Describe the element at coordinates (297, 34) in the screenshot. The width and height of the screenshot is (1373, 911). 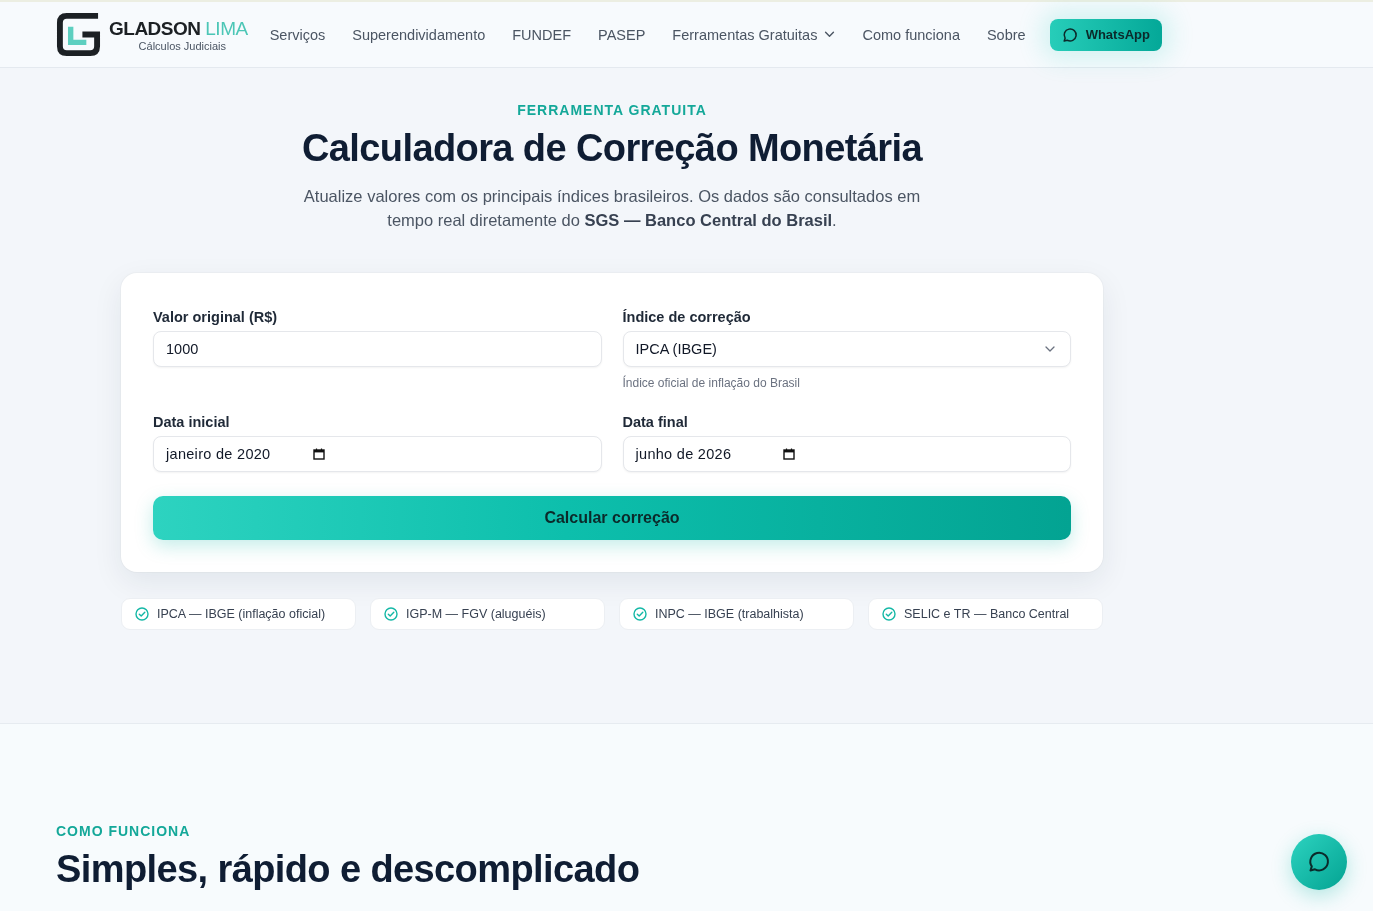
I see `nav-link: Serviços` at that location.